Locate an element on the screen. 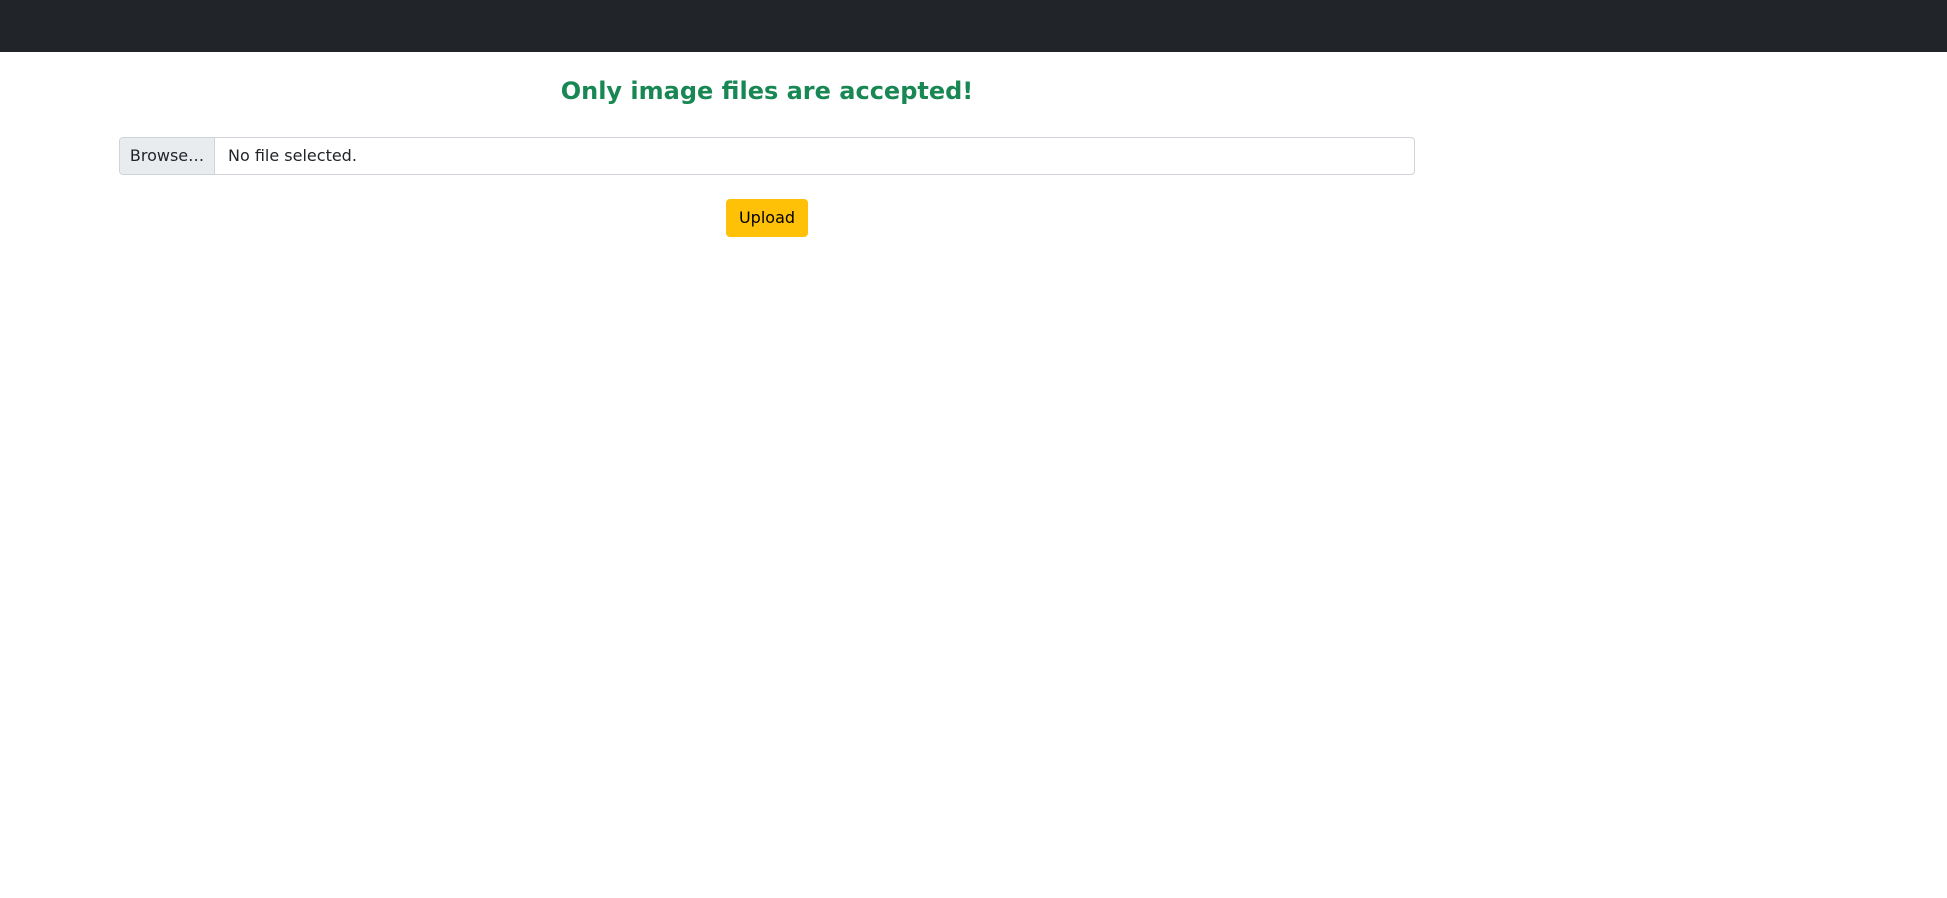  file-input: Browse… No file selected. is located at coordinates (767, 156).